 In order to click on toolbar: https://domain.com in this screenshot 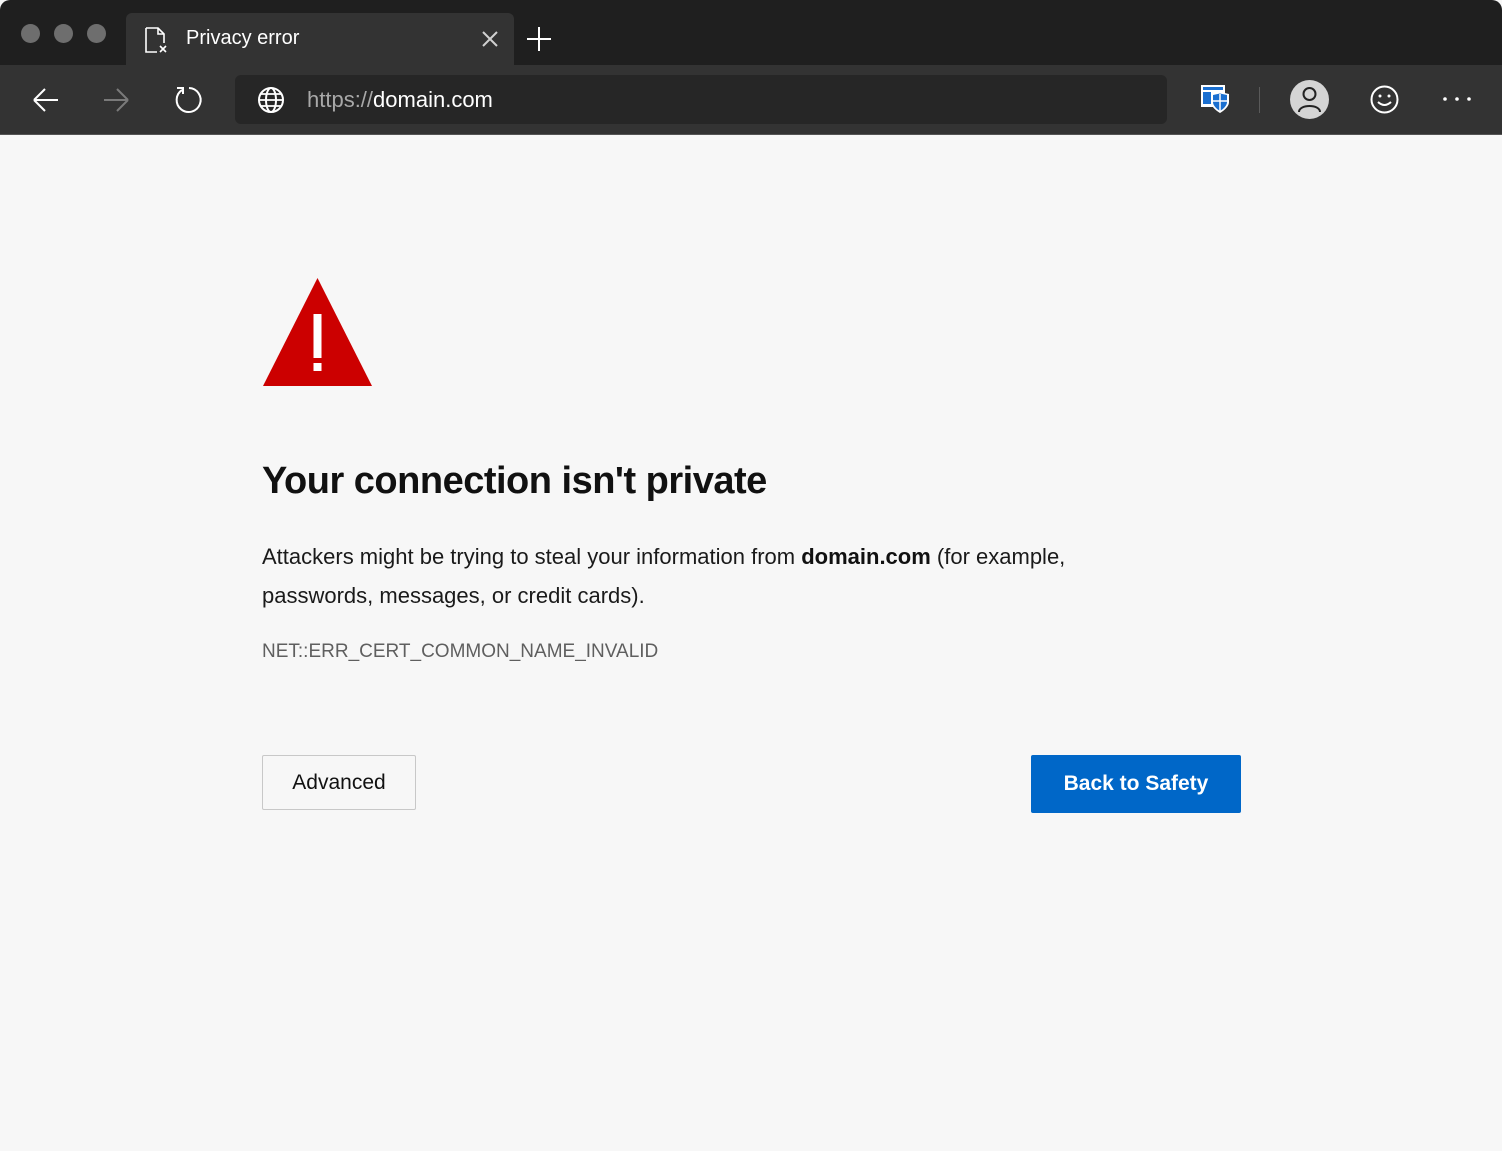, I will do `click(751, 100)`.